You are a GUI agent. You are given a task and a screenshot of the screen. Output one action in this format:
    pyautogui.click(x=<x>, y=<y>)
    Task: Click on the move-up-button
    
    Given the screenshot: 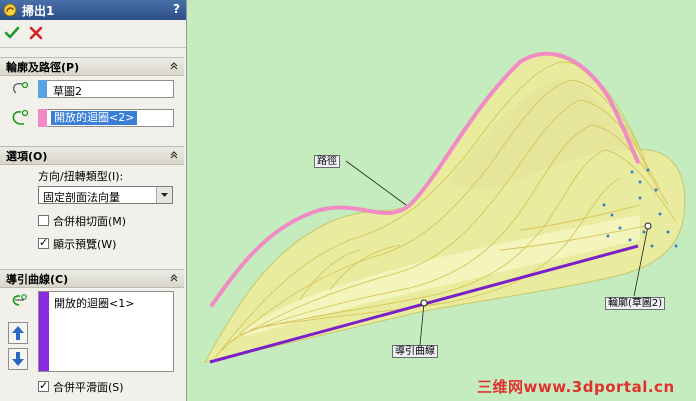 What is the action you would take?
    pyautogui.click(x=18, y=333)
    